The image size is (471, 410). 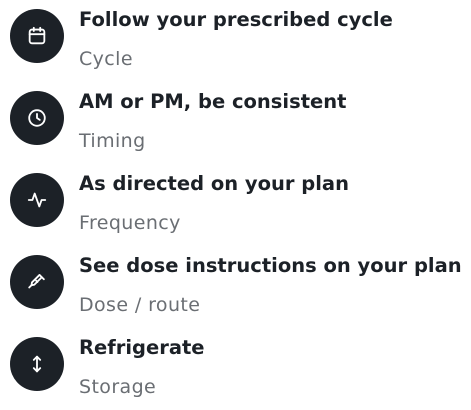 I want to click on item-subtitle: Frequency, so click(x=130, y=223).